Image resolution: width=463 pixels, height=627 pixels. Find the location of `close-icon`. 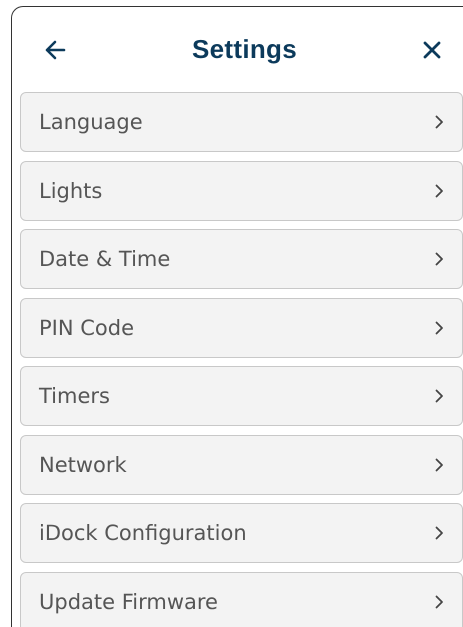

close-icon is located at coordinates (432, 49).